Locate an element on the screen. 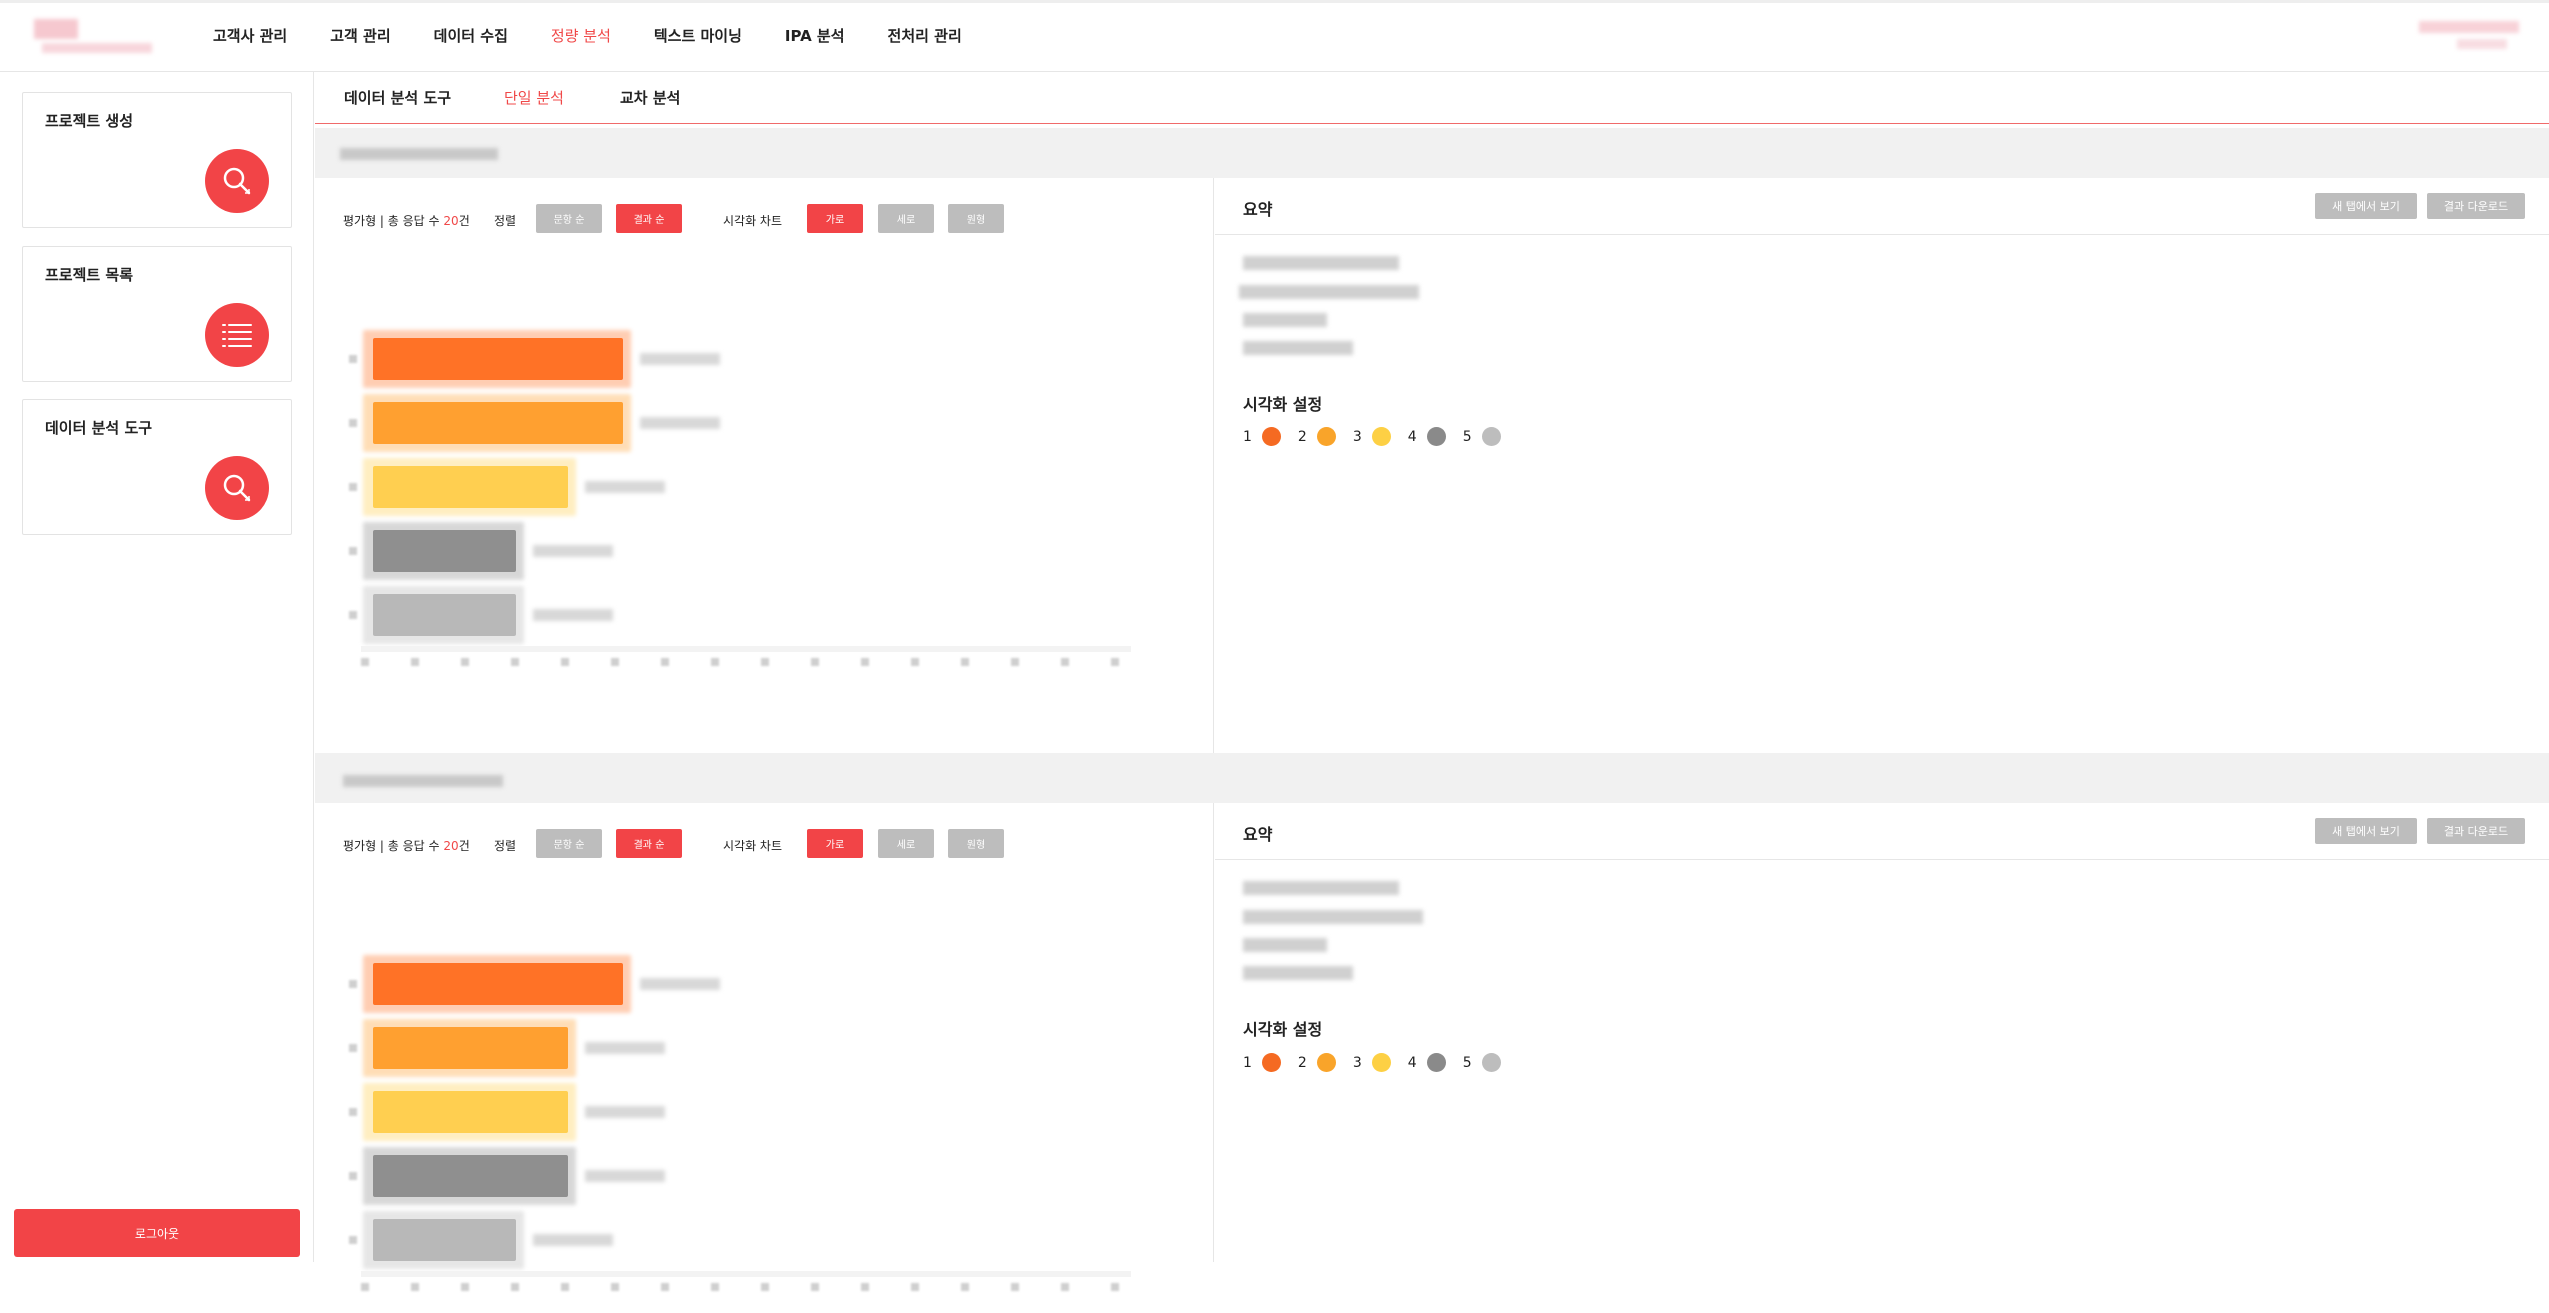 The height and width of the screenshot is (1313, 2549). nav-item-ipa-analysis: IPA 분석 is located at coordinates (815, 35).